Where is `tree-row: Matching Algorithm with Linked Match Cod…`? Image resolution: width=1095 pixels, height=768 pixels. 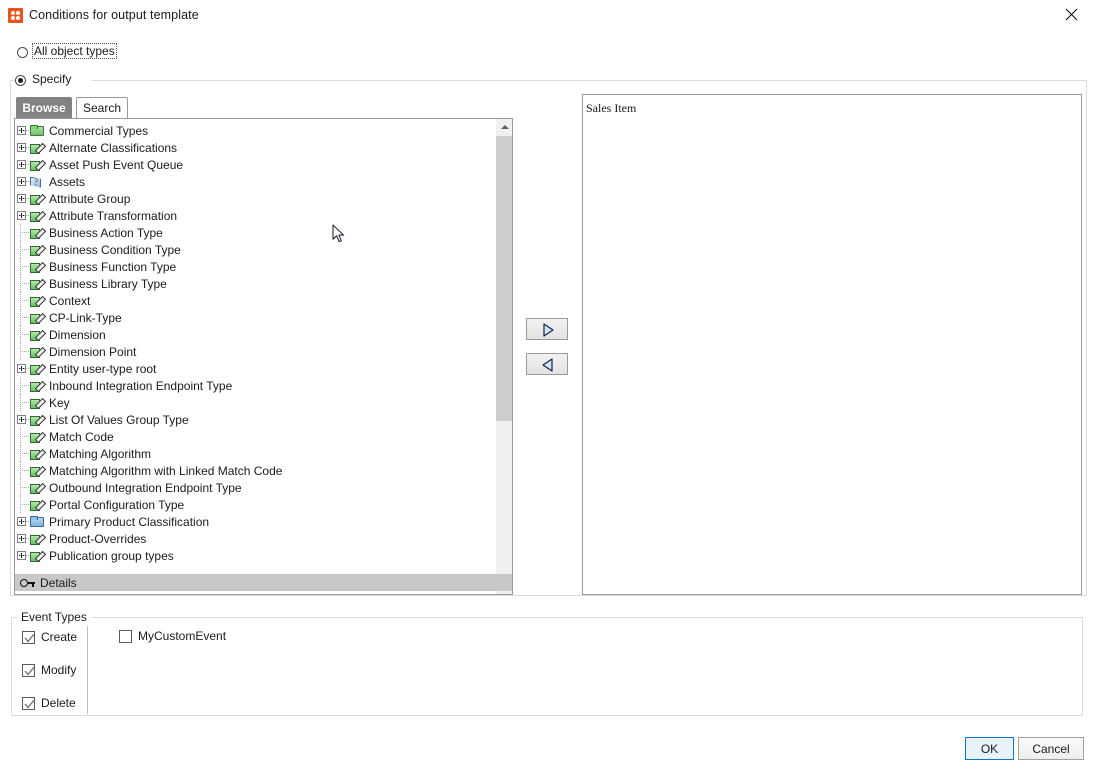
tree-row: Matching Algorithm with Linked Match Cod… is located at coordinates (255, 470).